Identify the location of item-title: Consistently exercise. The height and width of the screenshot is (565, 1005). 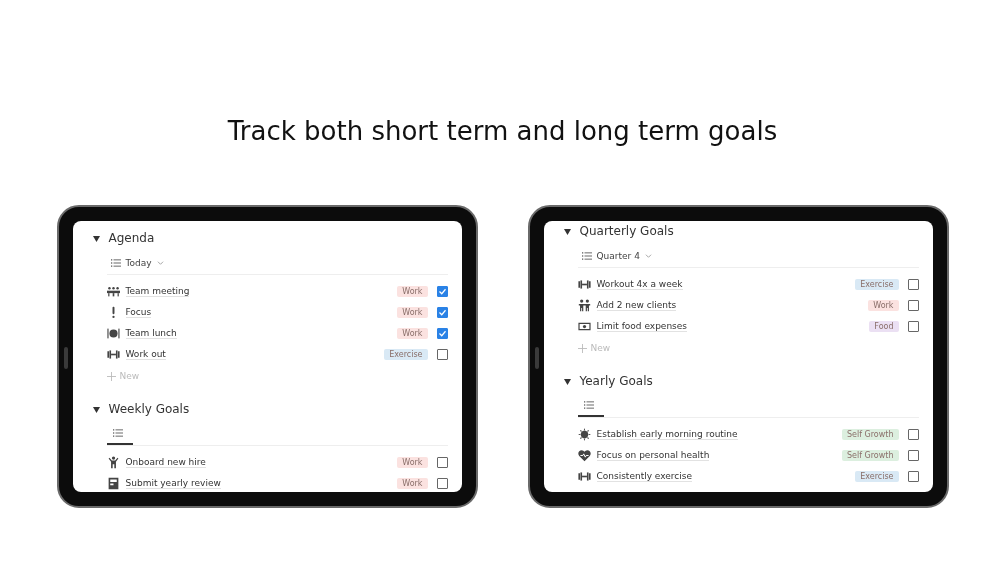
(644, 476).